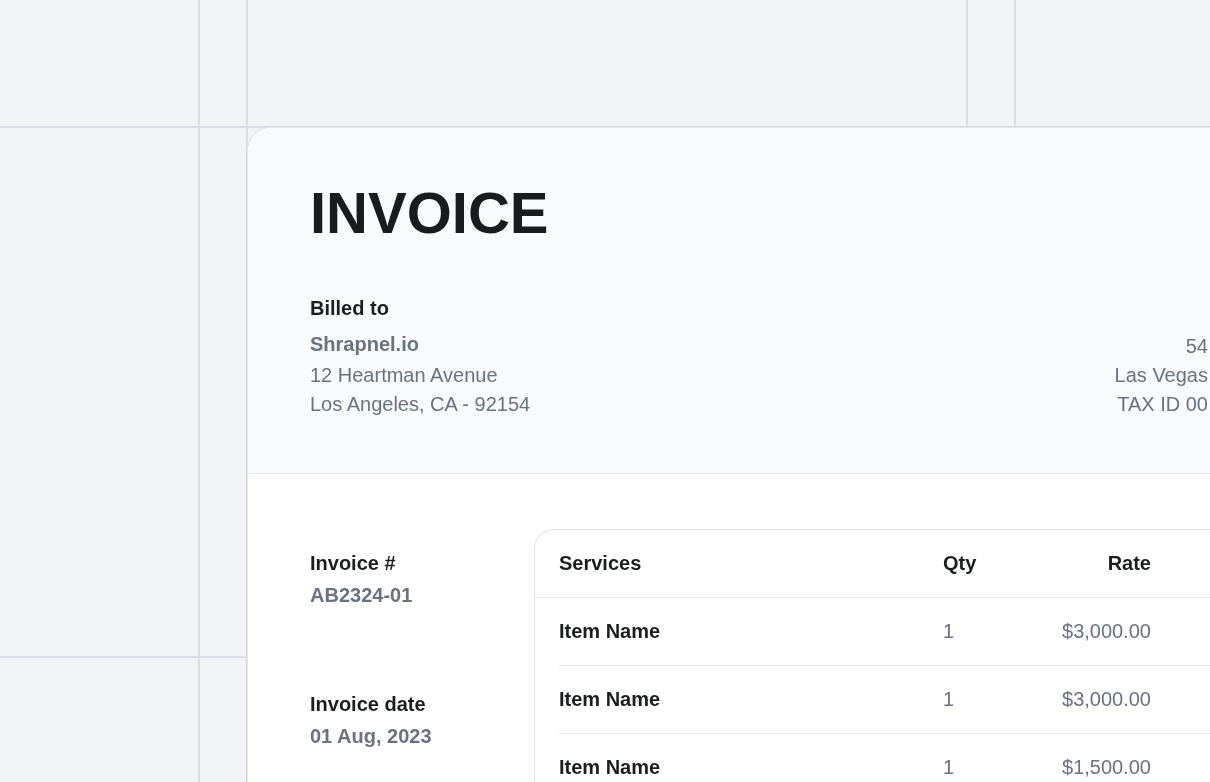 This screenshot has height=782, width=1210. What do you see at coordinates (1161, 375) in the screenshot?
I see `sender-address-line: Las Vegas` at bounding box center [1161, 375].